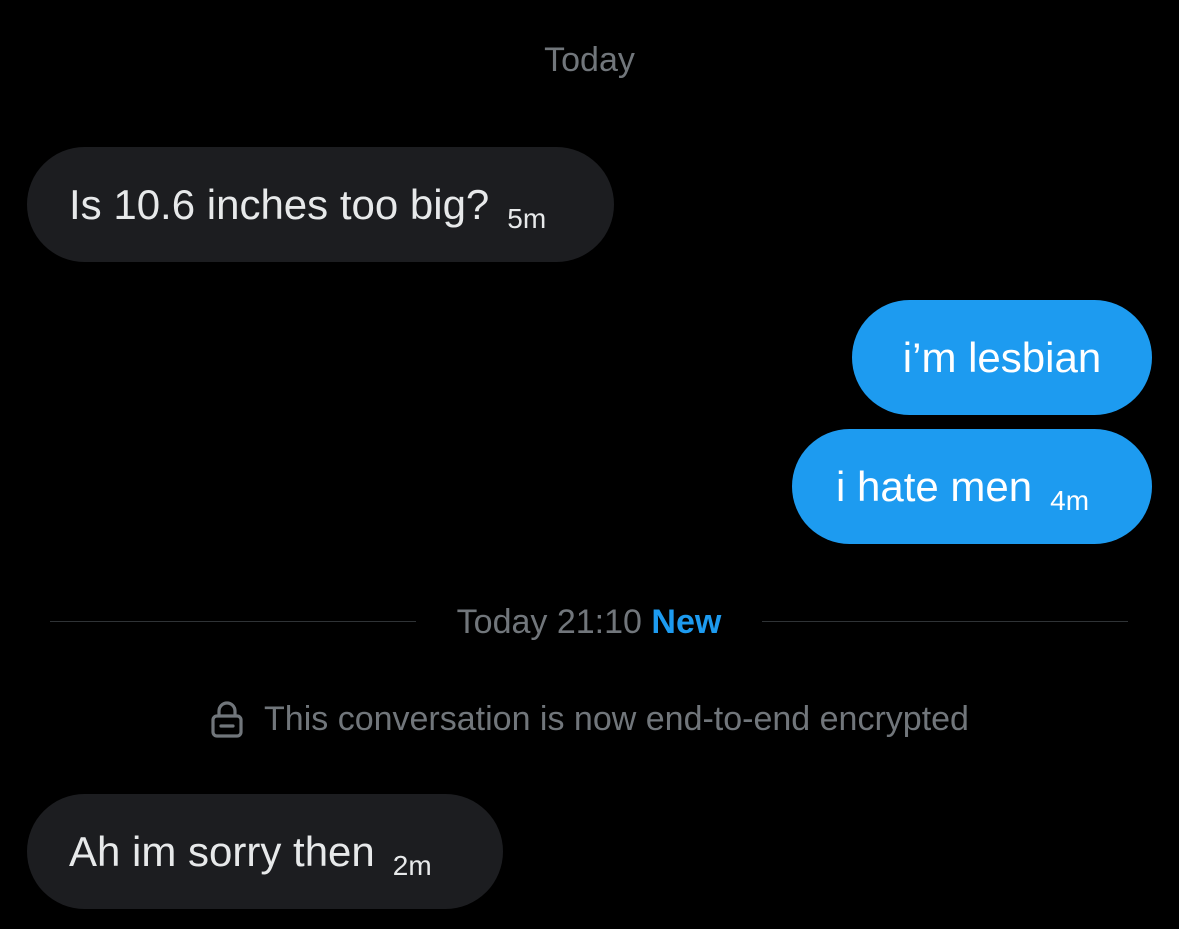 The height and width of the screenshot is (929, 1179). I want to click on divider-label: Today 21:10 New, so click(589, 622).